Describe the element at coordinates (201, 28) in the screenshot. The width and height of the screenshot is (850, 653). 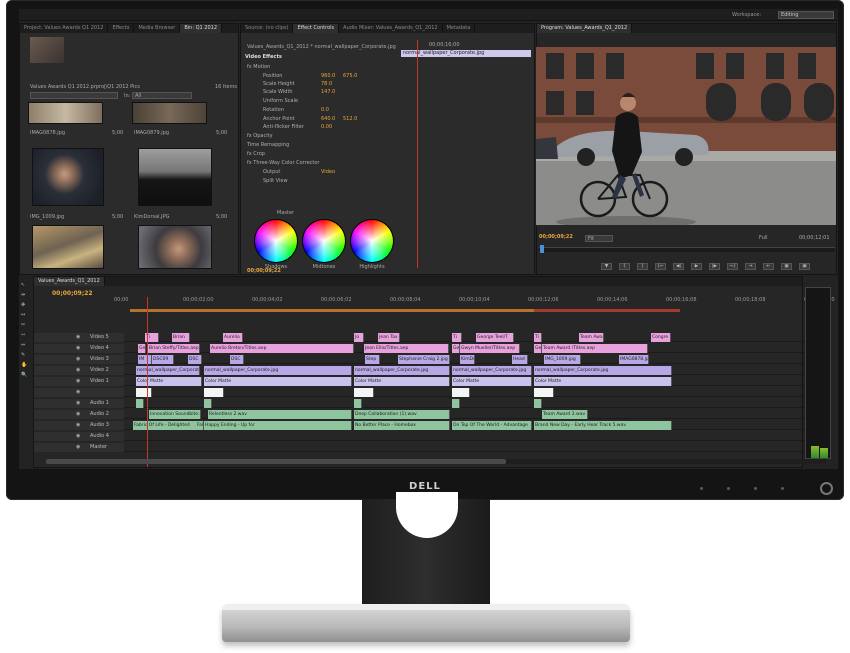
I see `project-tab: Bin: Q1 2012` at that location.